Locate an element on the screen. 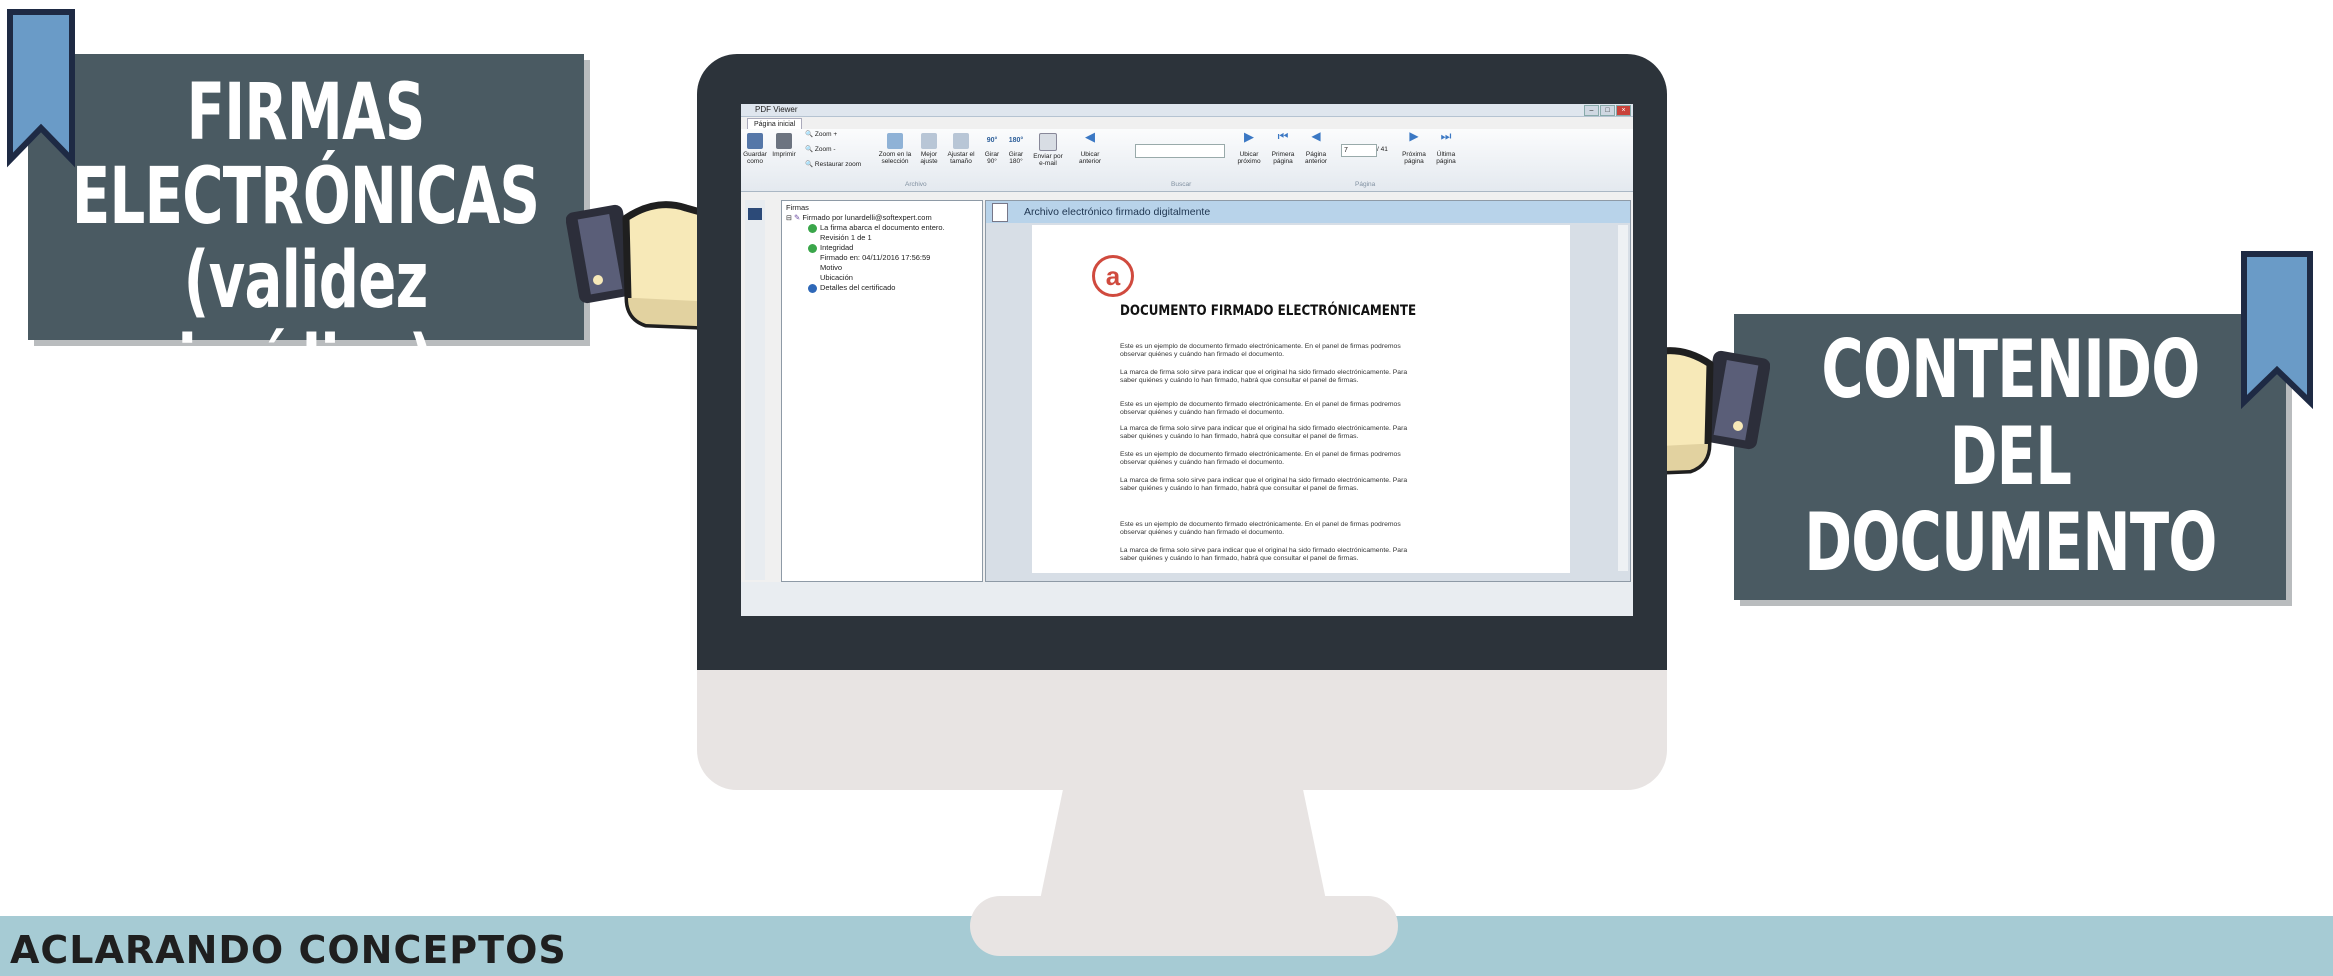 Image resolution: width=2333 pixels, height=976 pixels. group-label-buscar: Buscar is located at coordinates (1181, 184).